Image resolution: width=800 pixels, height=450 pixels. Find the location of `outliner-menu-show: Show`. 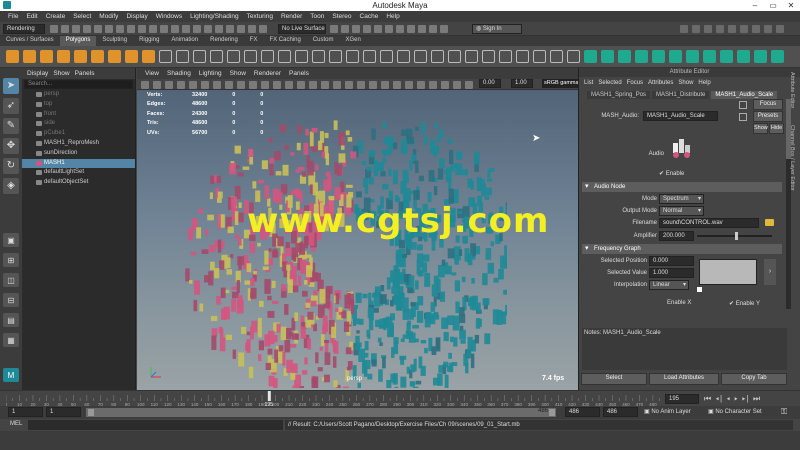

outliner-menu-show: Show is located at coordinates (61, 73).